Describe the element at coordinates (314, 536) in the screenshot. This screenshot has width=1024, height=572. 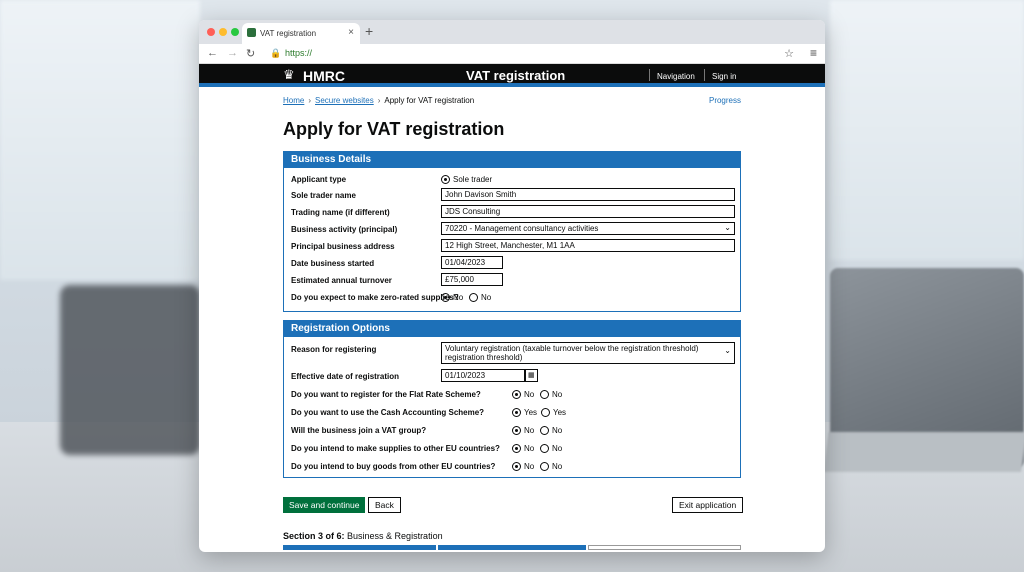
I see `section-number: Section 3 of 6:` at that location.